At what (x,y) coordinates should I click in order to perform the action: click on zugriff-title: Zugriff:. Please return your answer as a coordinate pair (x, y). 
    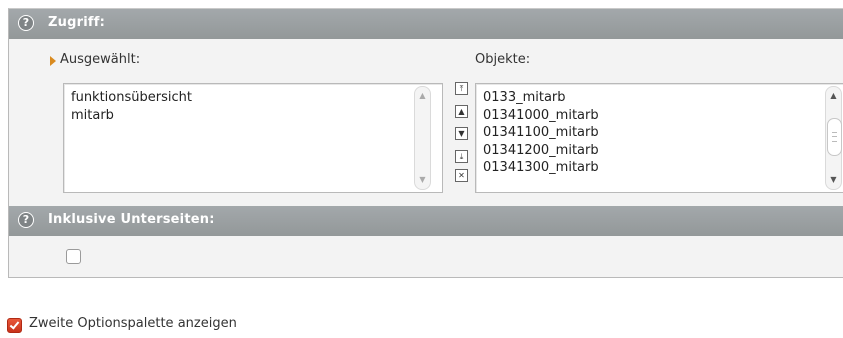
    Looking at the image, I should click on (76, 22).